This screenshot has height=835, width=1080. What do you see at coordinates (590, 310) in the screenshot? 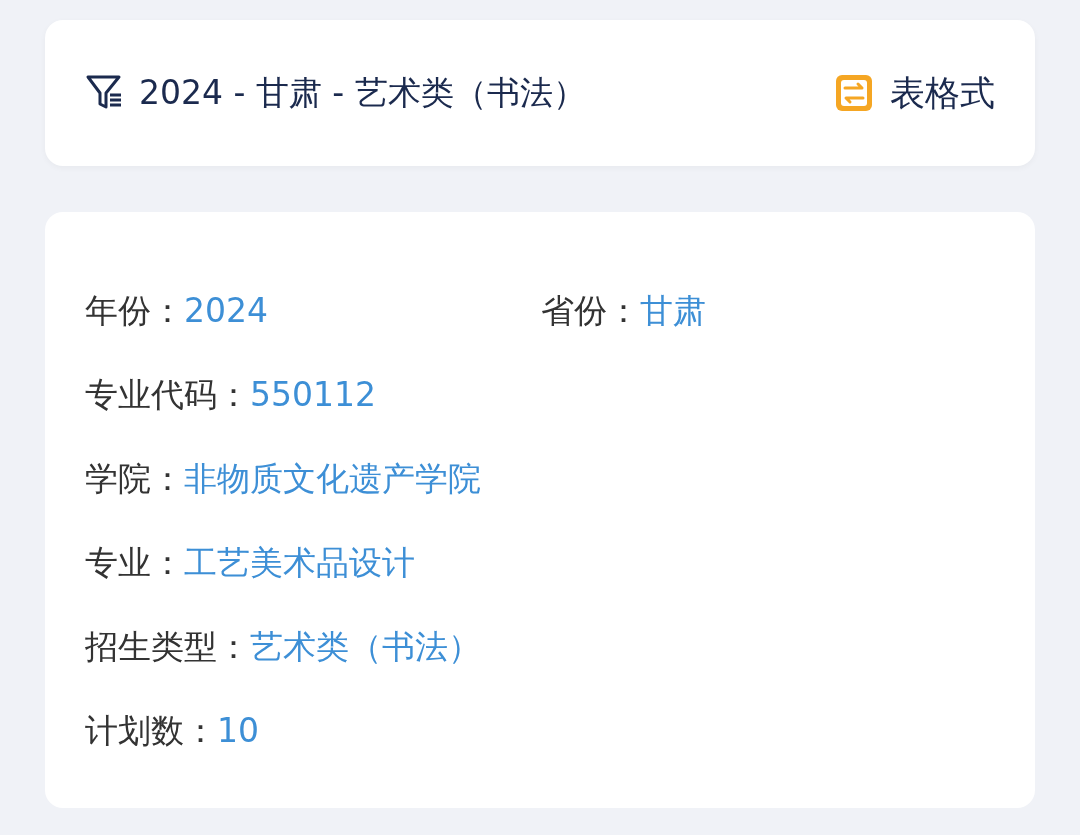
I see `field-label: 省份：` at bounding box center [590, 310].